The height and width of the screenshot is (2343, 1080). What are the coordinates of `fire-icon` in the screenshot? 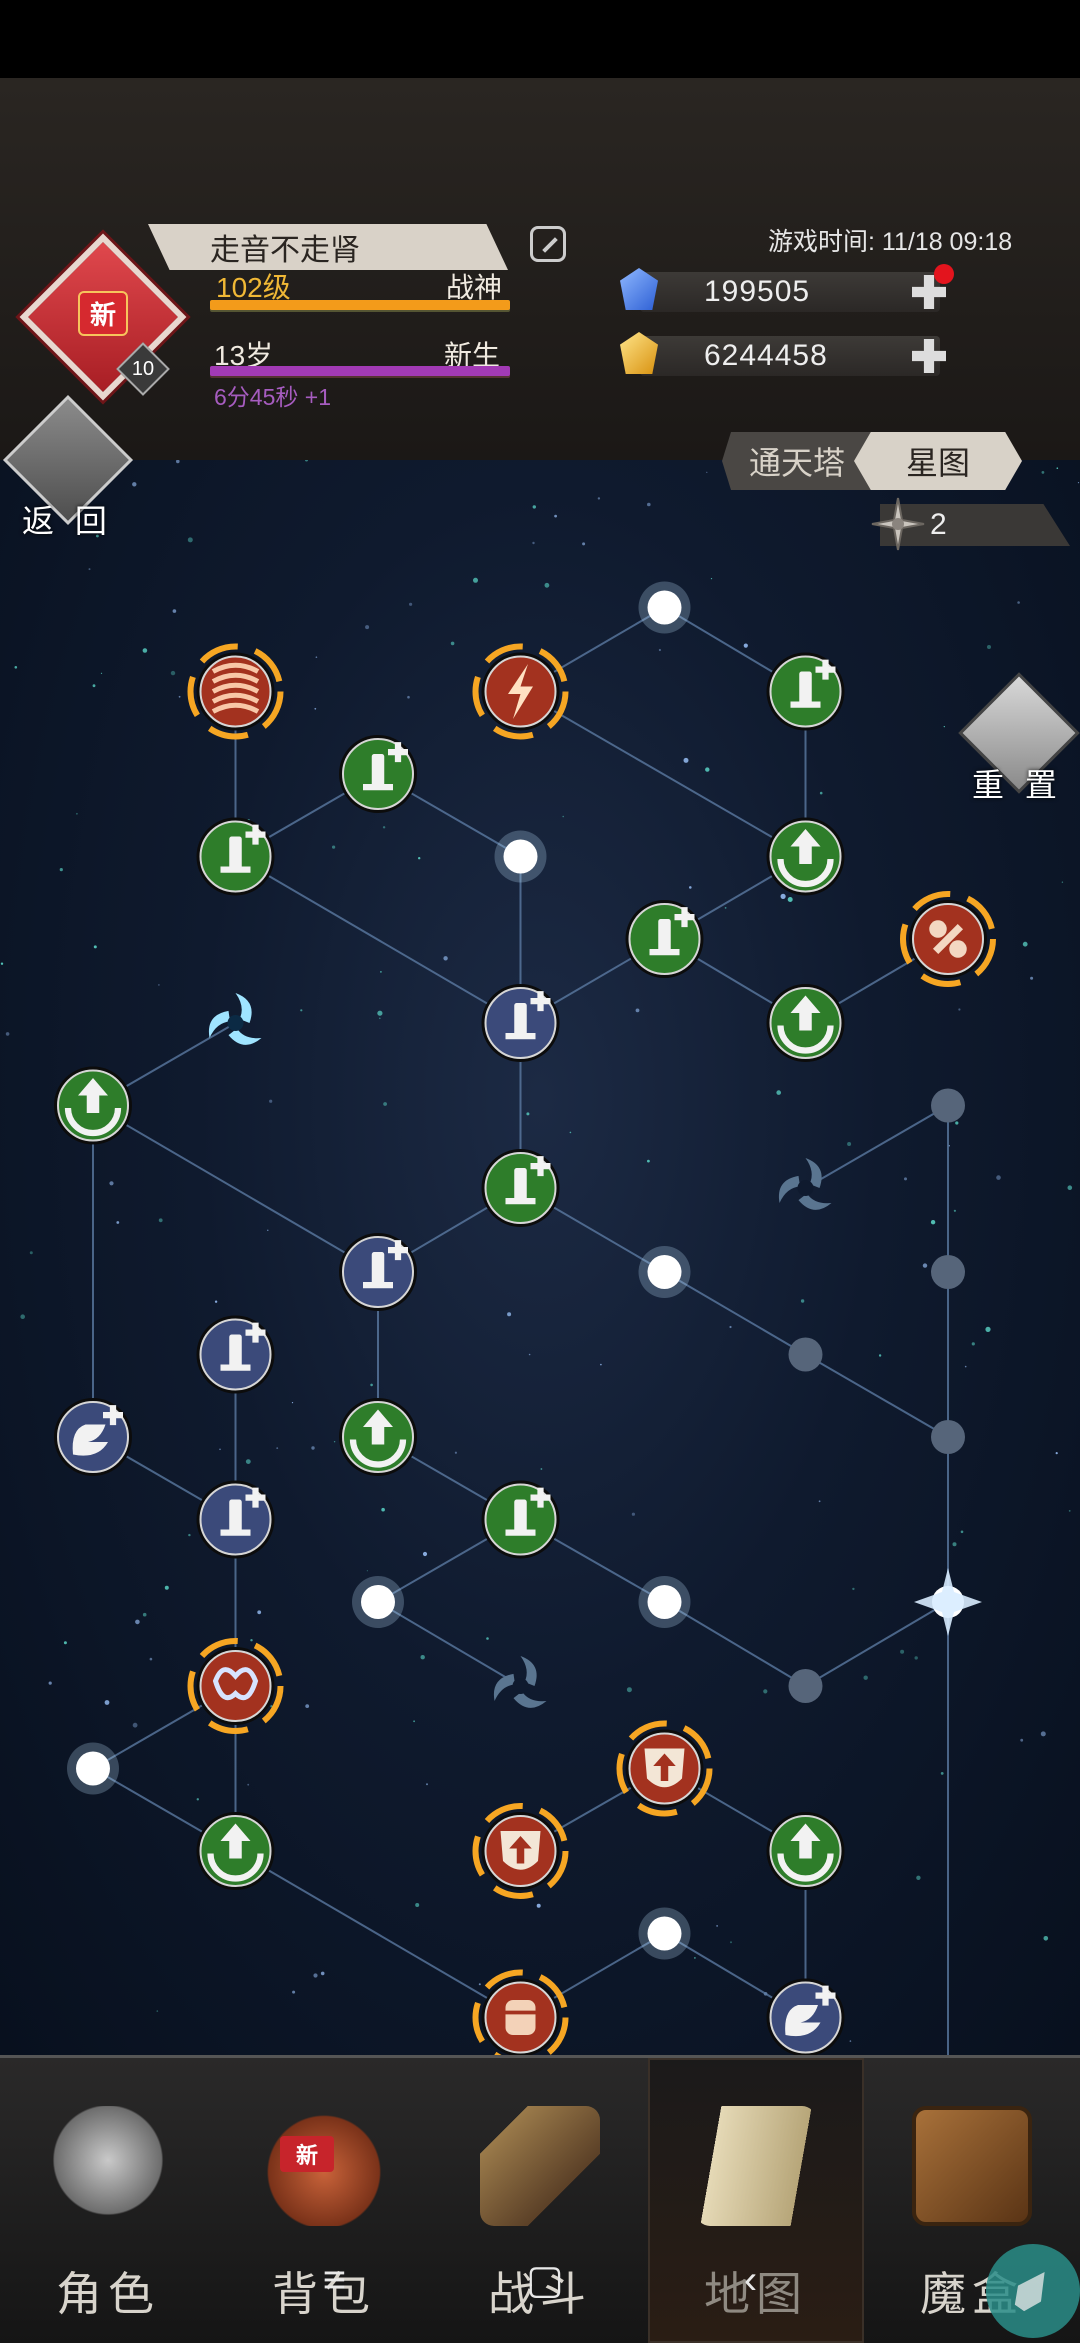 It's located at (235, 691).